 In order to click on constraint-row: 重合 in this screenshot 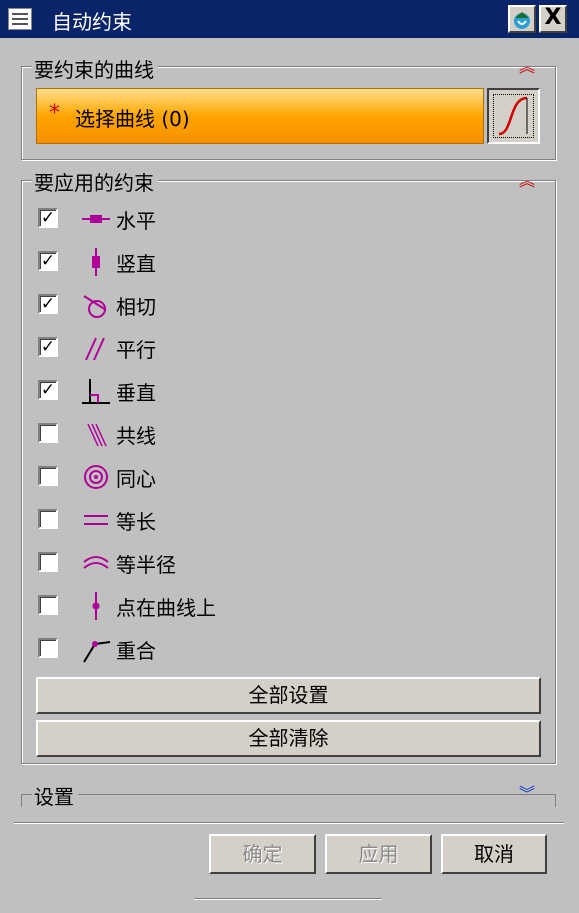, I will do `click(278, 649)`.